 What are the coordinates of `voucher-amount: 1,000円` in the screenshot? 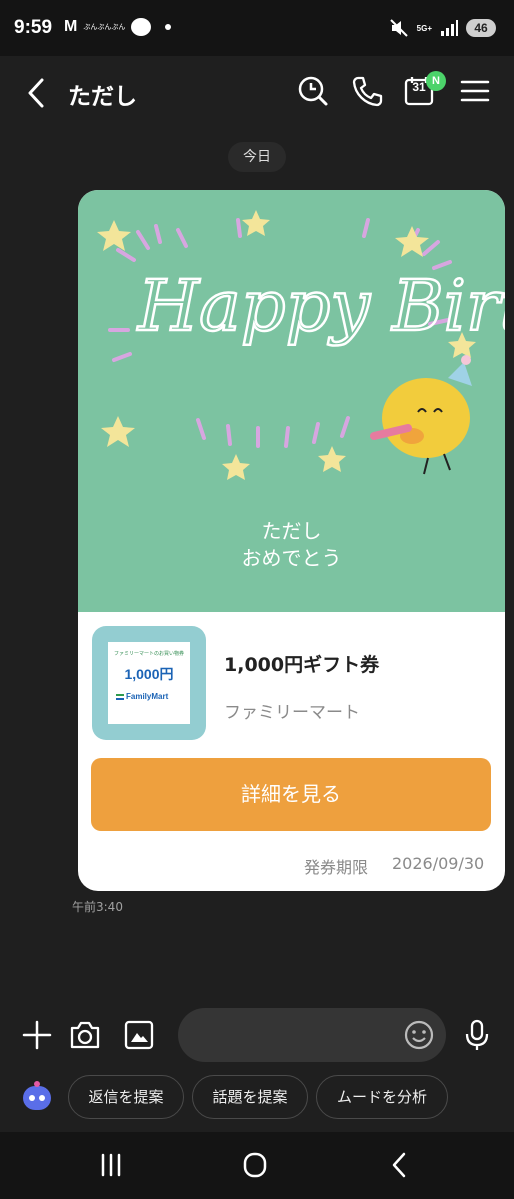 It's located at (149, 674).